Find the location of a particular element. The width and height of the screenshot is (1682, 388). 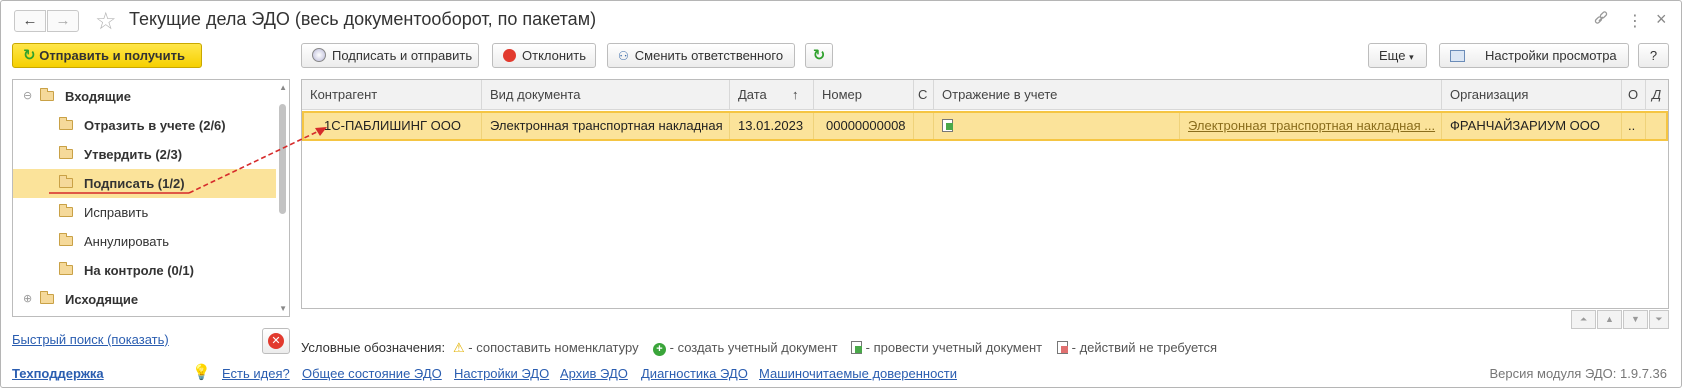

edo-archive-link: Архив ЭДО is located at coordinates (594, 373).